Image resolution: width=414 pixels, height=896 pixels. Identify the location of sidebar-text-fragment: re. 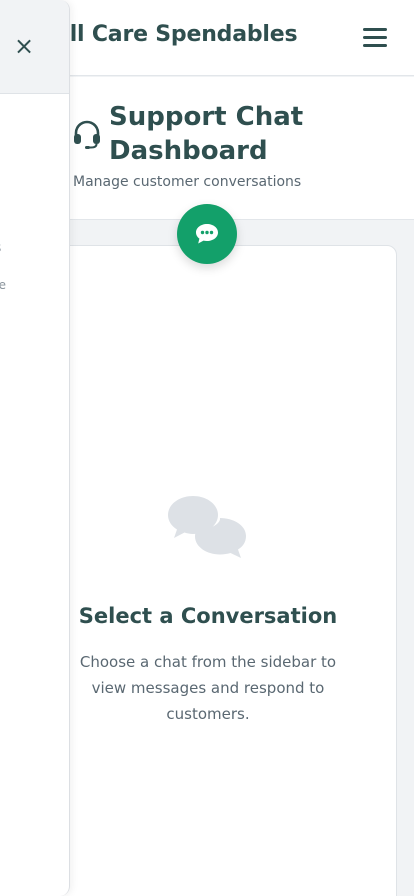
(3, 285).